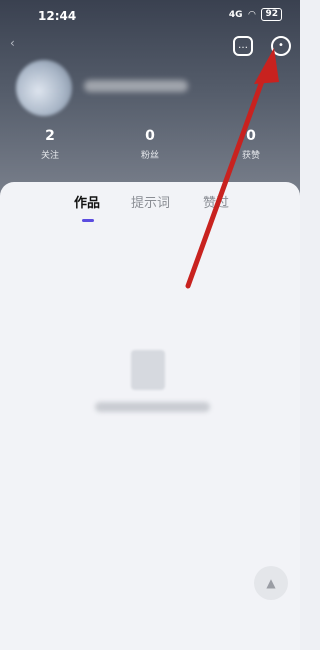 This screenshot has width=320, height=650. What do you see at coordinates (266, 66) in the screenshot?
I see `annotation-arrow-head` at bounding box center [266, 66].